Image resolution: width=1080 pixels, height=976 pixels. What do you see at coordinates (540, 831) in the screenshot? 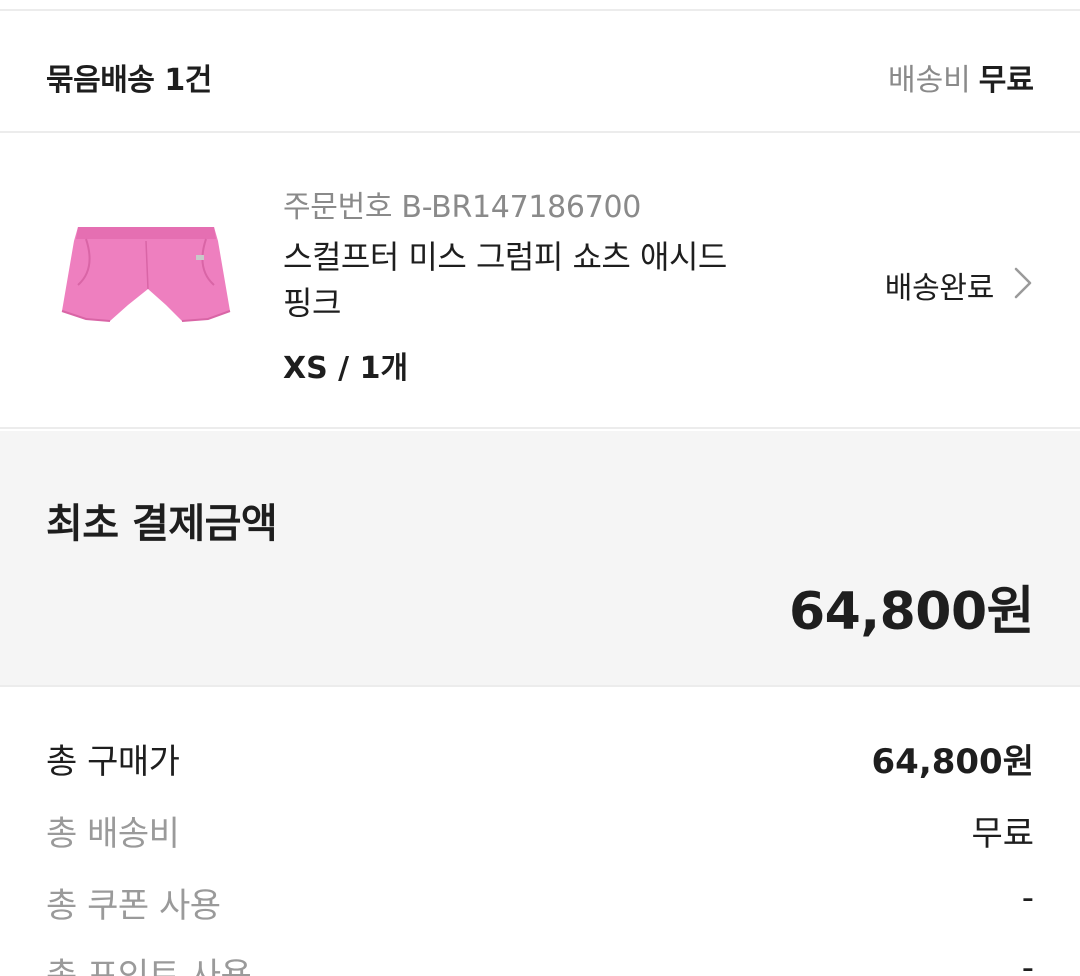
I see `total-shipping-row: 총 배송비 무료` at bounding box center [540, 831].